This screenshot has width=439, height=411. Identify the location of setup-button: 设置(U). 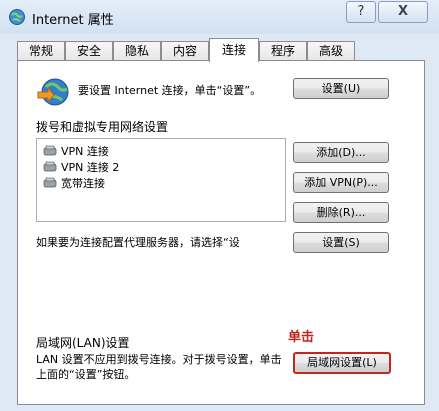
(341, 88).